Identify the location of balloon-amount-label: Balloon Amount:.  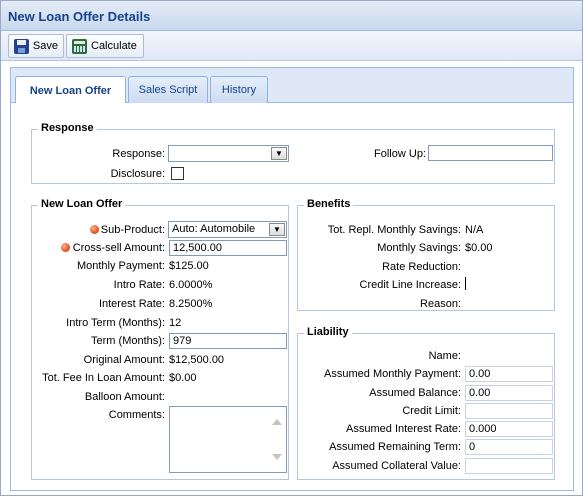
(124, 397).